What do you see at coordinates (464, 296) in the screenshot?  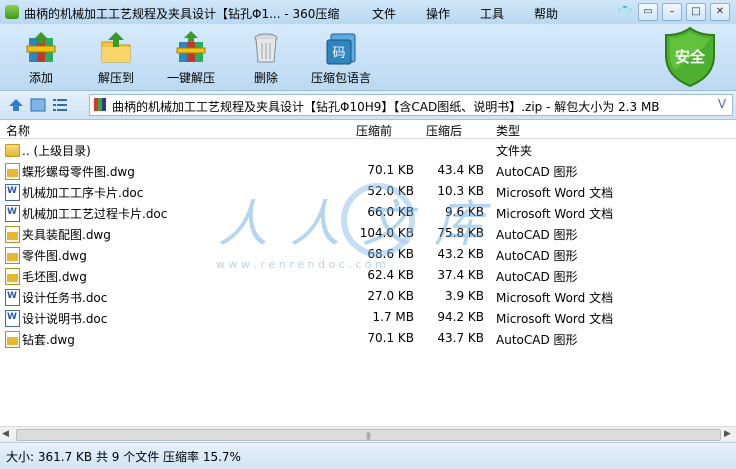 I see `file-packed-size: 3.9 KB` at bounding box center [464, 296].